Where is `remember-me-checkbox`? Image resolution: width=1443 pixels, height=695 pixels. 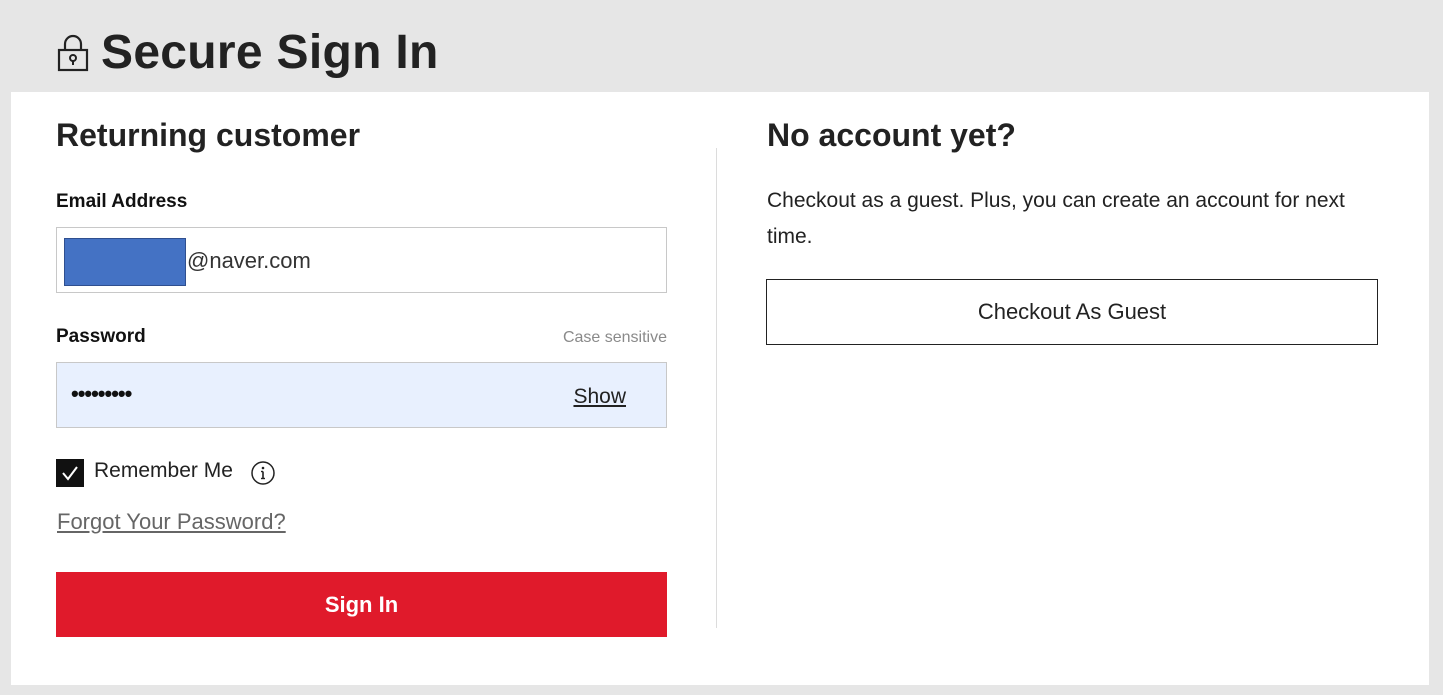 remember-me-checkbox is located at coordinates (70, 473).